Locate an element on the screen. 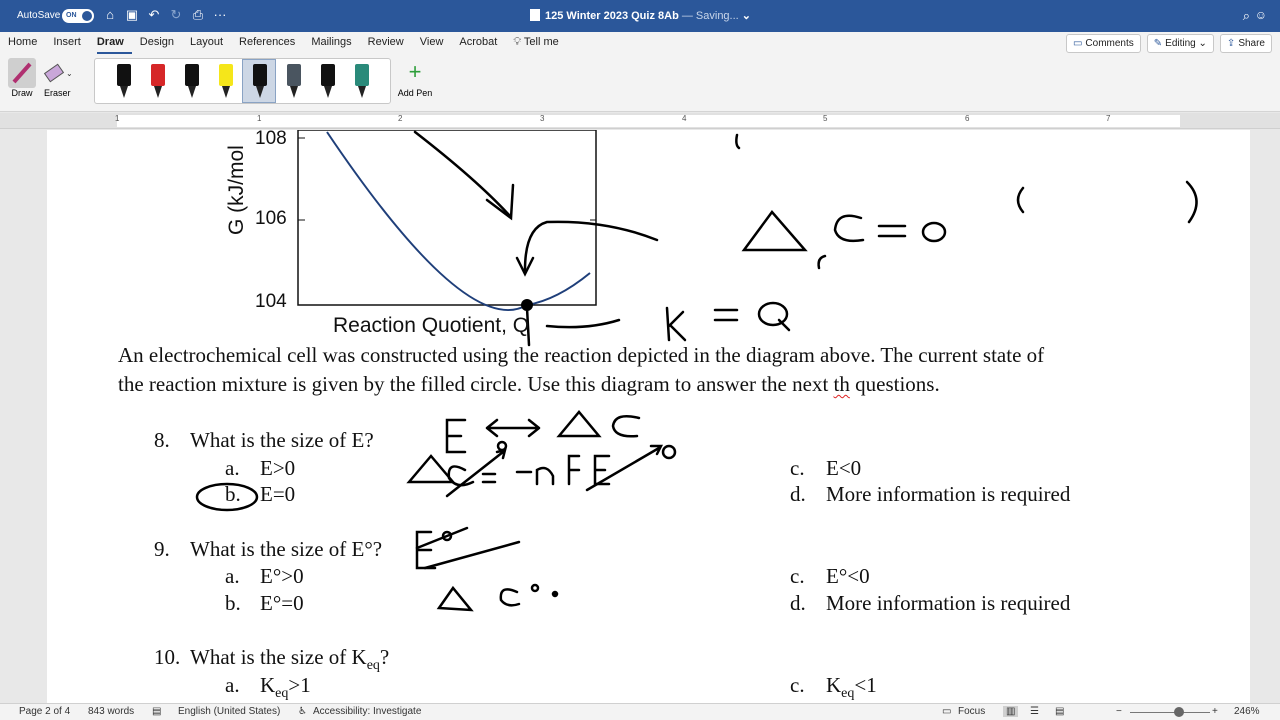 This screenshot has width=1280, height=720. tab-design: Design is located at coordinates (161, 44).